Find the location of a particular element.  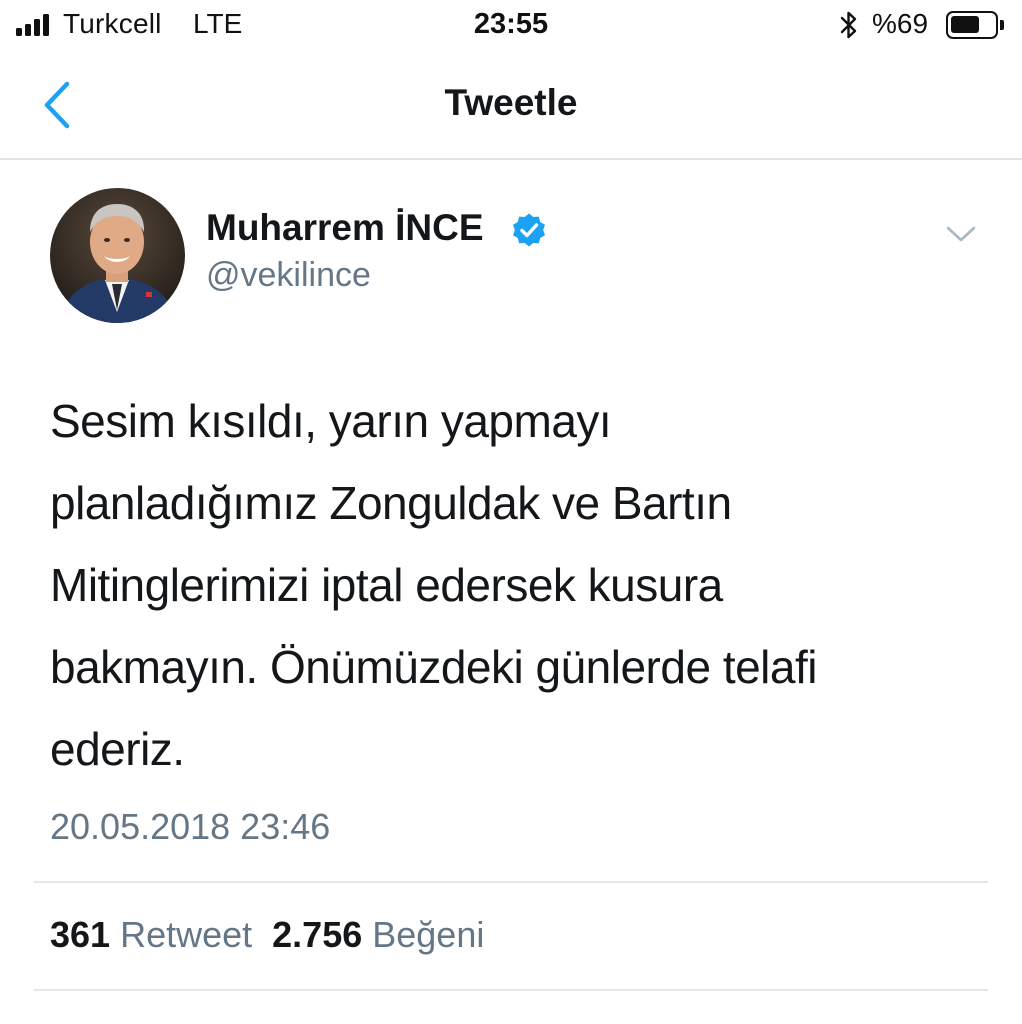

status-bar: Turkcell LTE 23:55 %69 is located at coordinates (511, 26).